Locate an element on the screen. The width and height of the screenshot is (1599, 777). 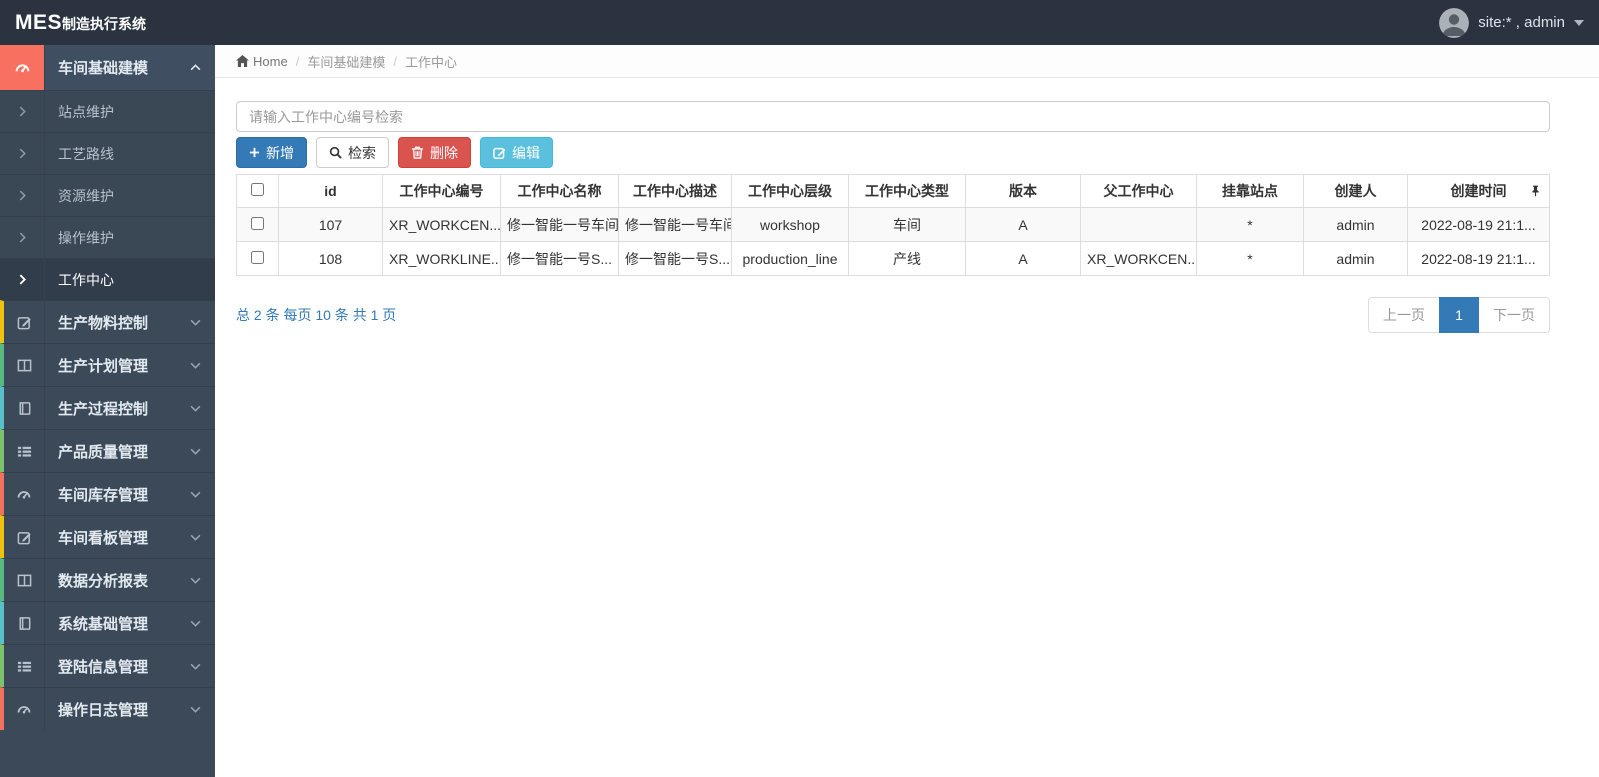
breadcrumb-home-link: Home is located at coordinates (262, 61).